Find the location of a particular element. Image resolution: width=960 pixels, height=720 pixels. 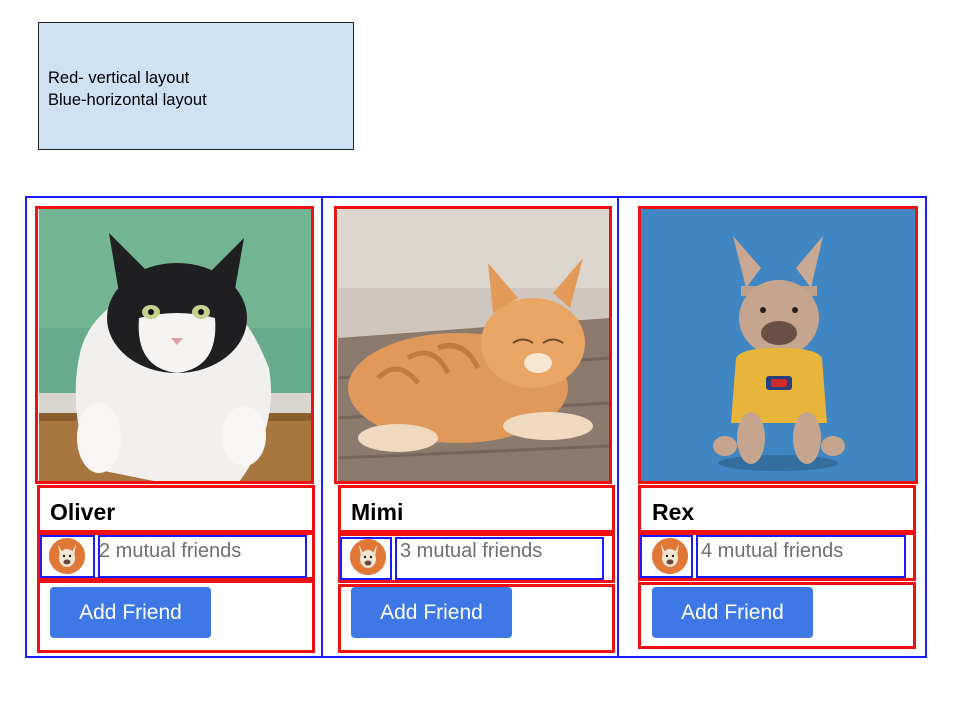

legend-red-label: Red- vertical layout is located at coordinates (119, 78).